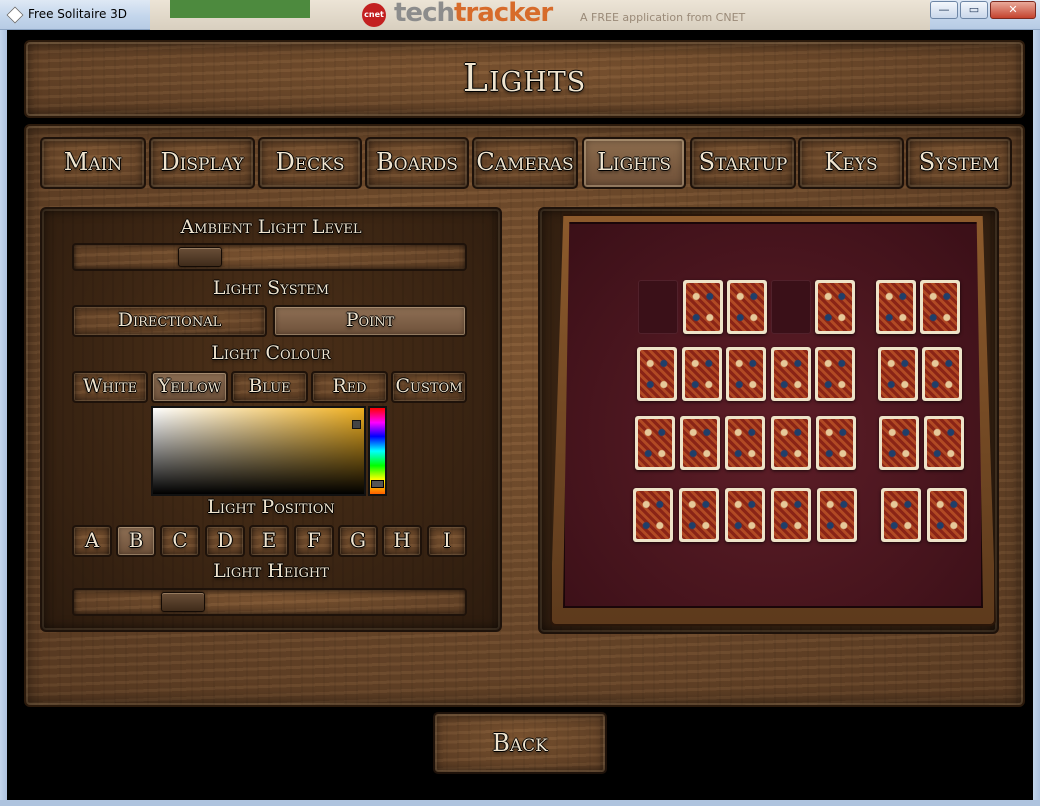  I want to click on position-f-button: F, so click(314, 541).